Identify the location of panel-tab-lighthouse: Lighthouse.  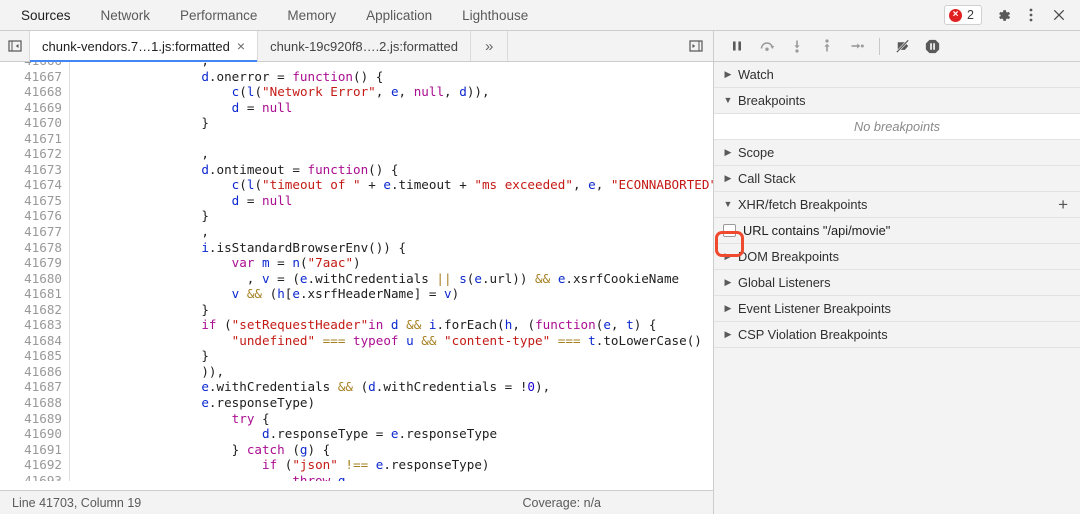
(495, 15).